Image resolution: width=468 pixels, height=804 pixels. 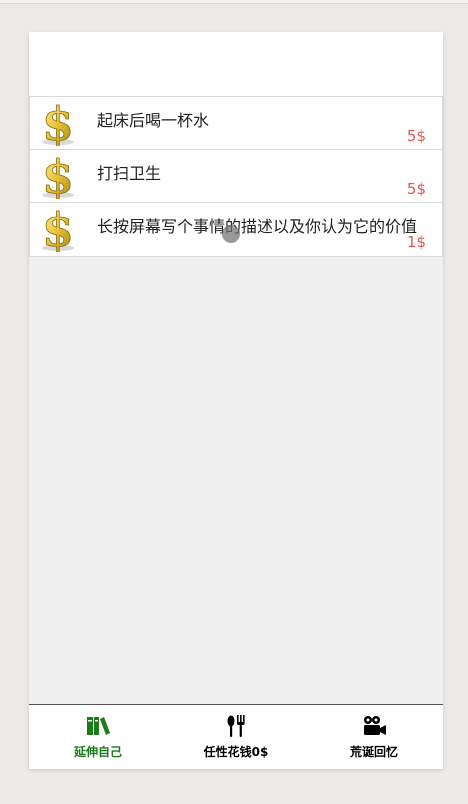 I want to click on books-icon, so click(x=98, y=726).